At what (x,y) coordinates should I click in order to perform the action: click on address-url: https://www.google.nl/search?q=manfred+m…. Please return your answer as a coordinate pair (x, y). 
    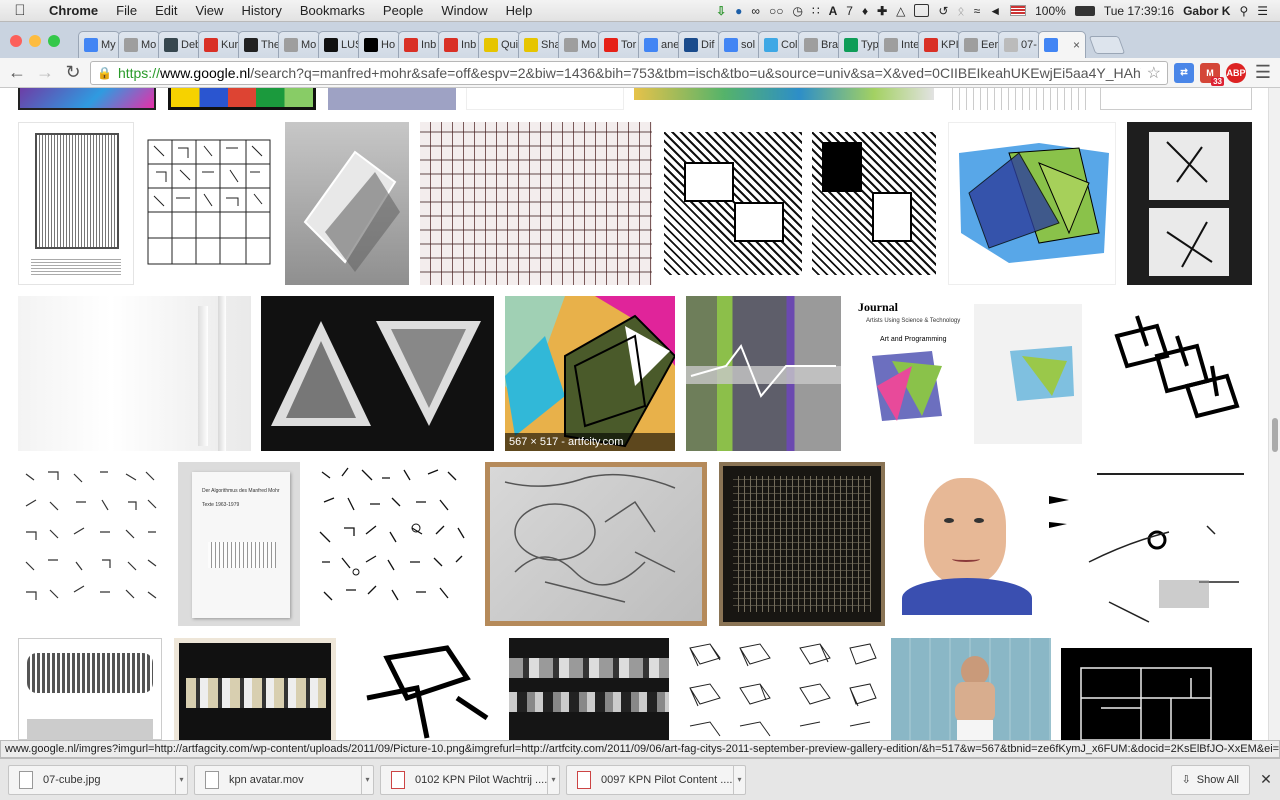
    Looking at the image, I should click on (629, 73).